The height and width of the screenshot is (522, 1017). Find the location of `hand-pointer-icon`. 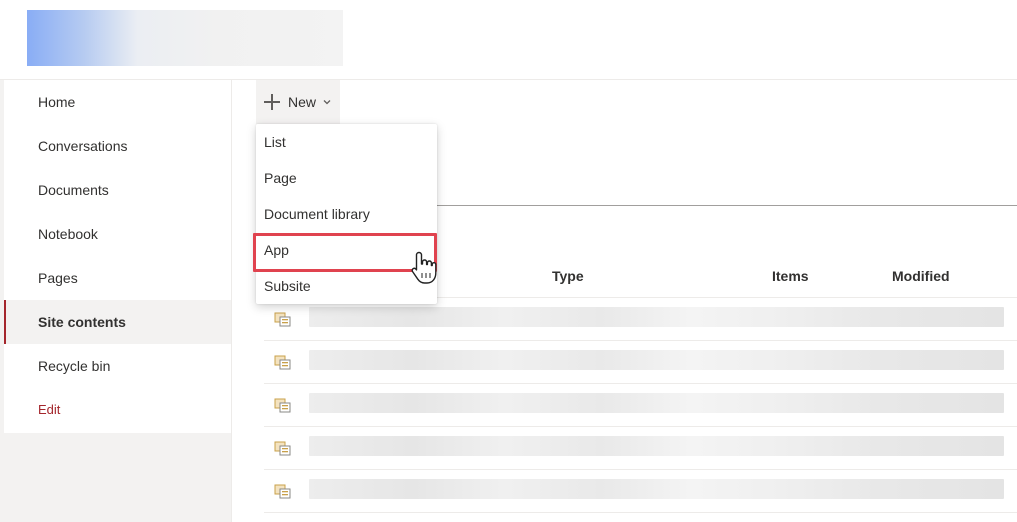

hand-pointer-icon is located at coordinates (424, 267).